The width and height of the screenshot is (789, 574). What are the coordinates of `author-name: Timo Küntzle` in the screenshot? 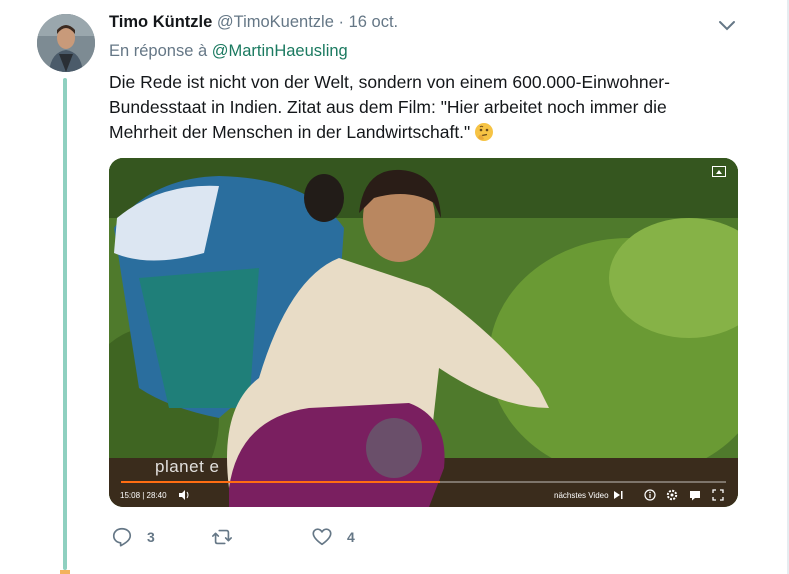 It's located at (160, 22).